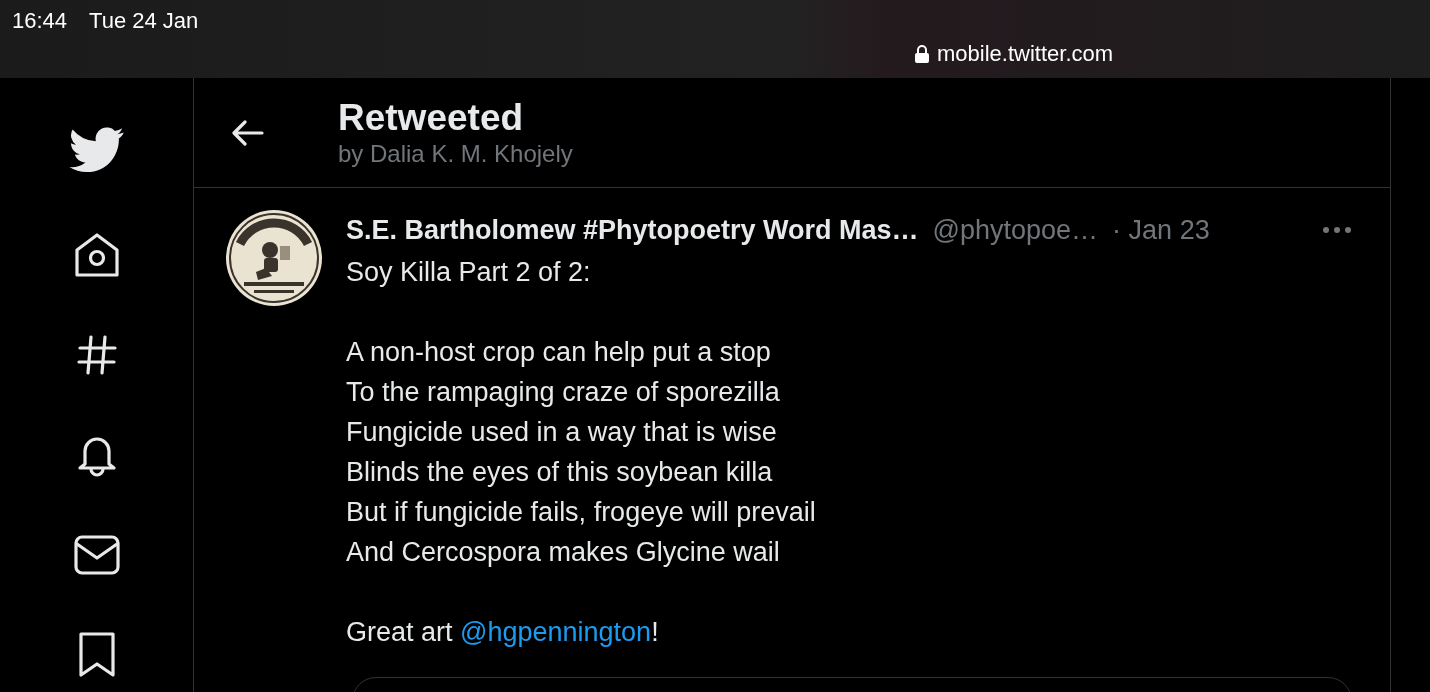 This screenshot has height=692, width=1430. What do you see at coordinates (556, 632) in the screenshot?
I see `mention-link: @hgpennington` at bounding box center [556, 632].